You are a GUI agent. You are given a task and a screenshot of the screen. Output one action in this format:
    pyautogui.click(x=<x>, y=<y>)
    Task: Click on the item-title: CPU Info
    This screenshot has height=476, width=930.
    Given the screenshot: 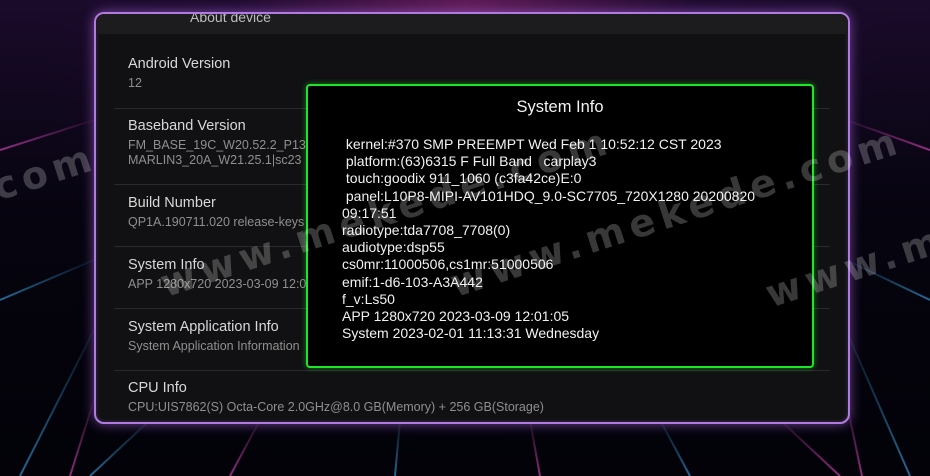 What is the action you would take?
    pyautogui.click(x=157, y=388)
    